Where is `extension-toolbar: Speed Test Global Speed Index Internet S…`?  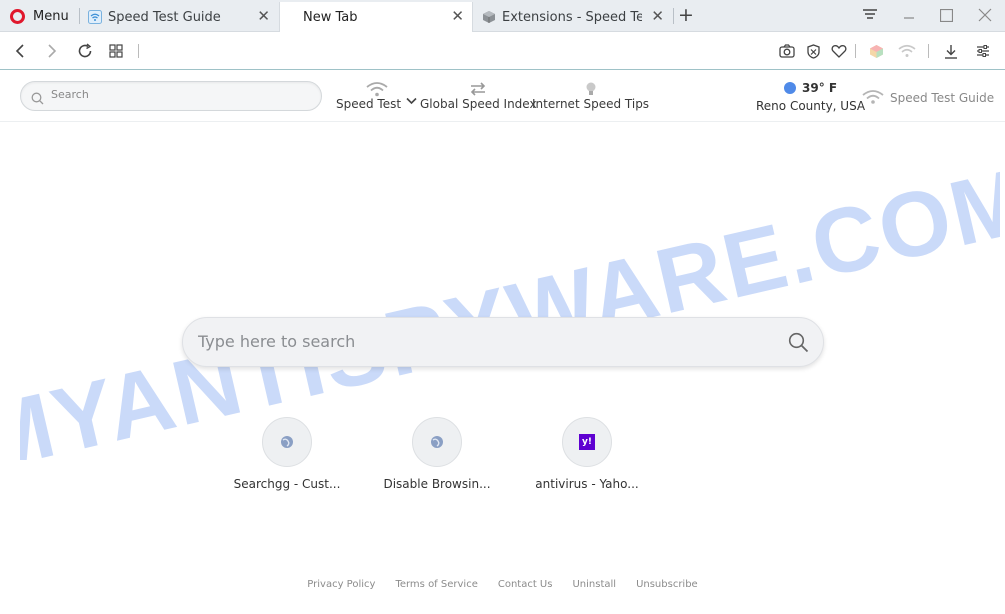
extension-toolbar: Speed Test Global Speed Index Internet S… is located at coordinates (502, 96).